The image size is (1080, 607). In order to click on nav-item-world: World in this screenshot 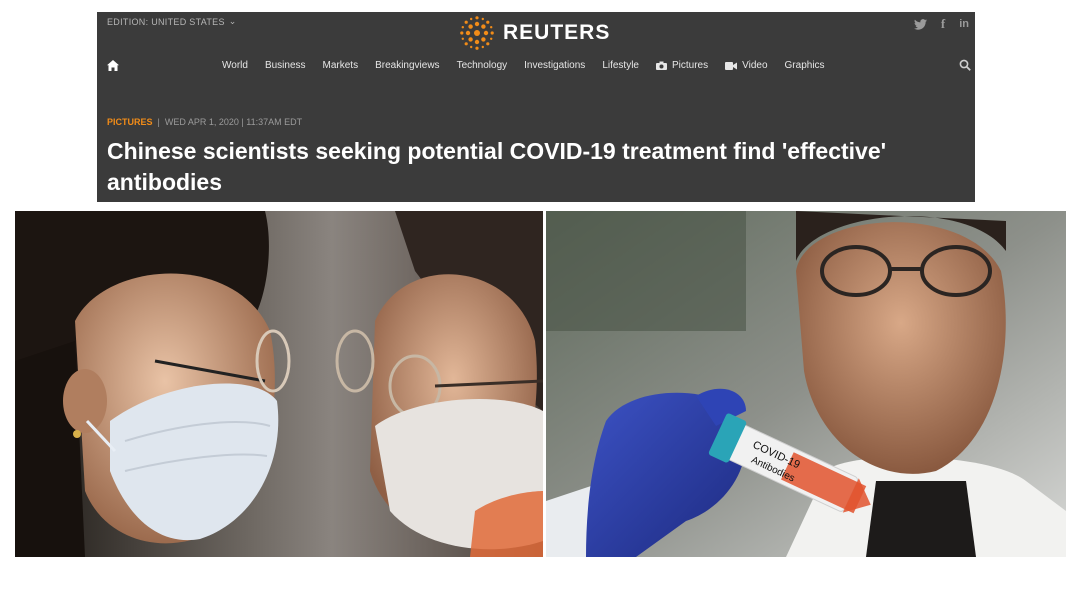, I will do `click(235, 65)`.